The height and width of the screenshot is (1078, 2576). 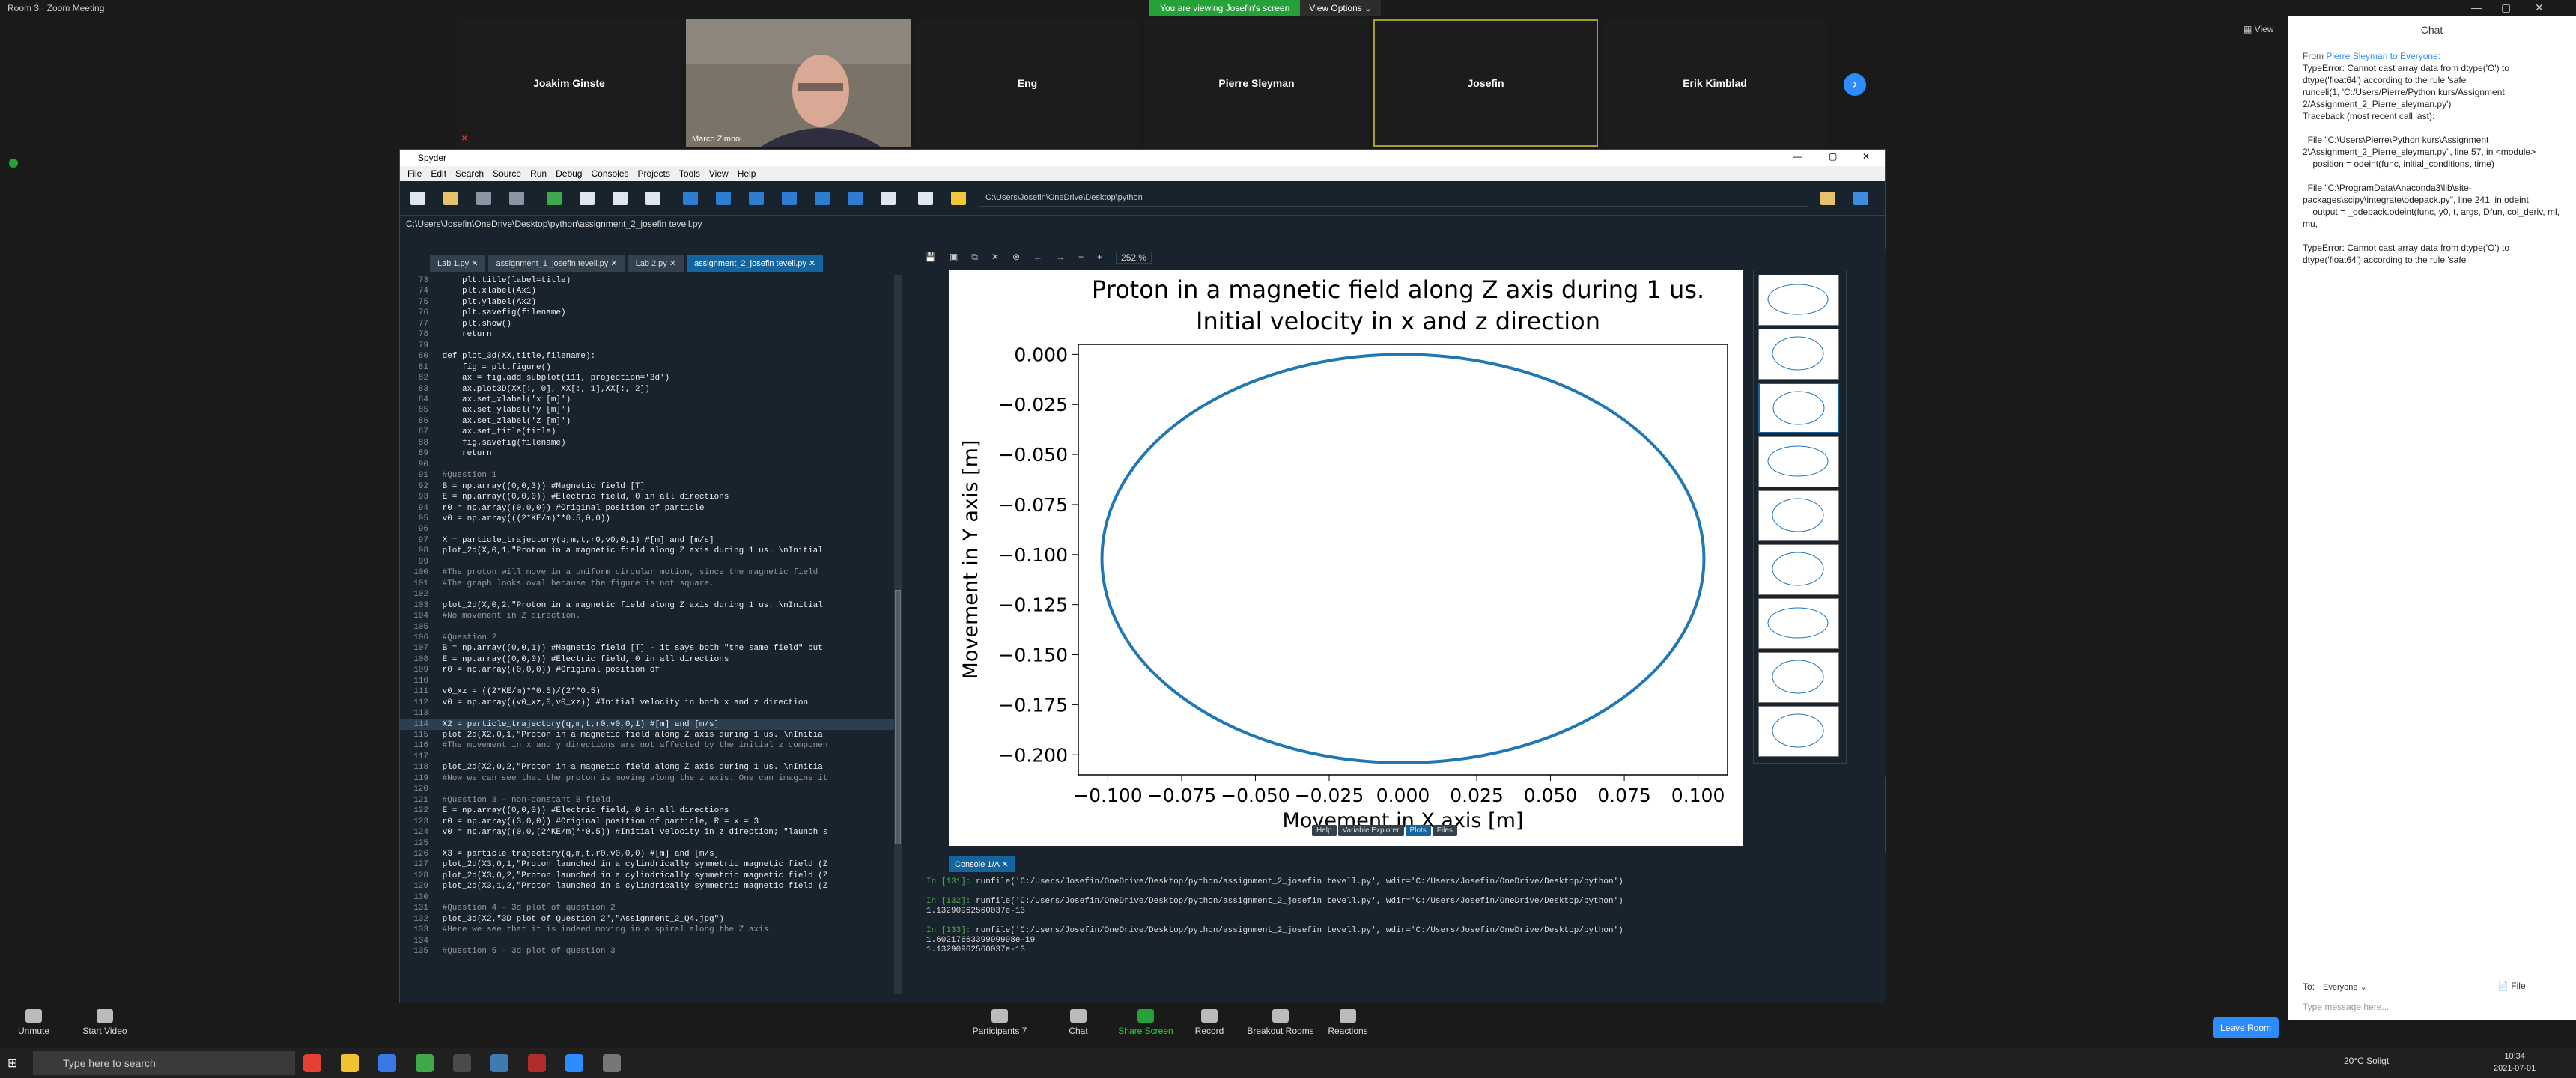 What do you see at coordinates (556, 263) in the screenshot?
I see `editor-tab: assignment_1_josefin tevell.py ✕` at bounding box center [556, 263].